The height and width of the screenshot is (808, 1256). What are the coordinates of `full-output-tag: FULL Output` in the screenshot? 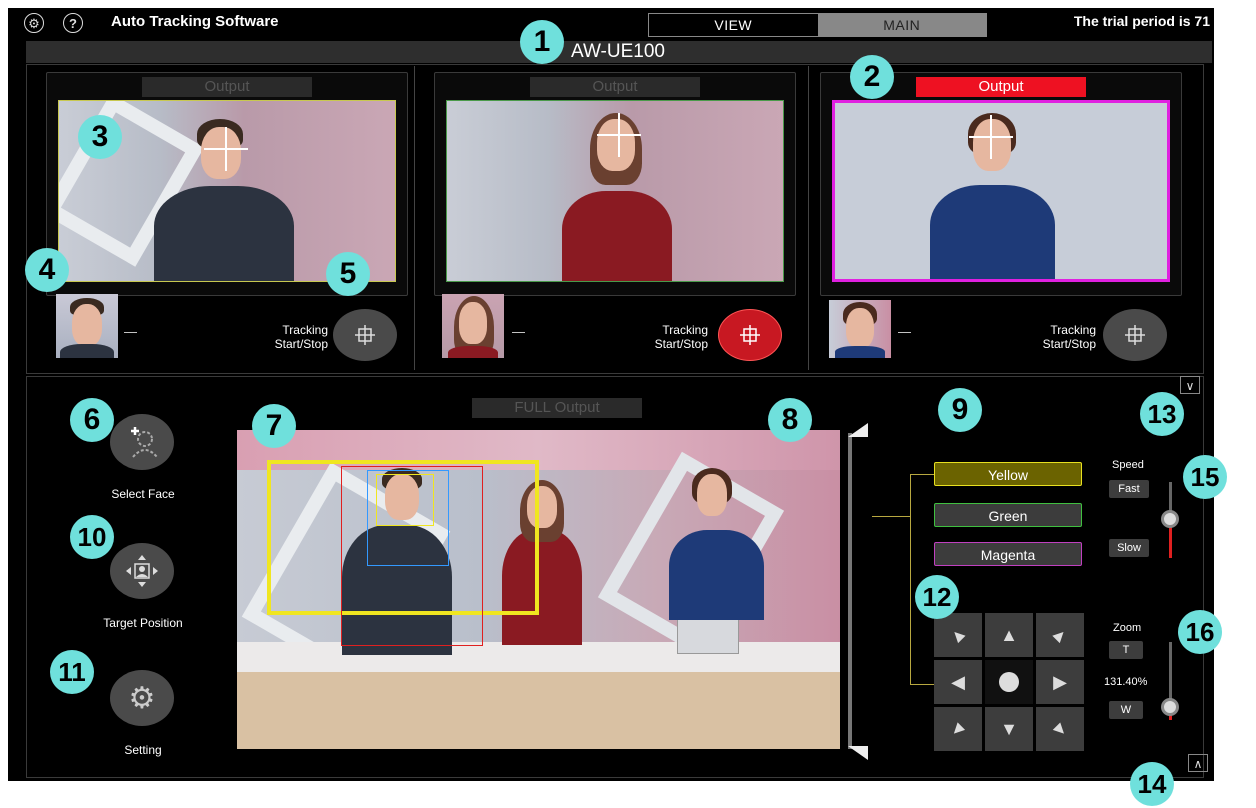 It's located at (557, 408).